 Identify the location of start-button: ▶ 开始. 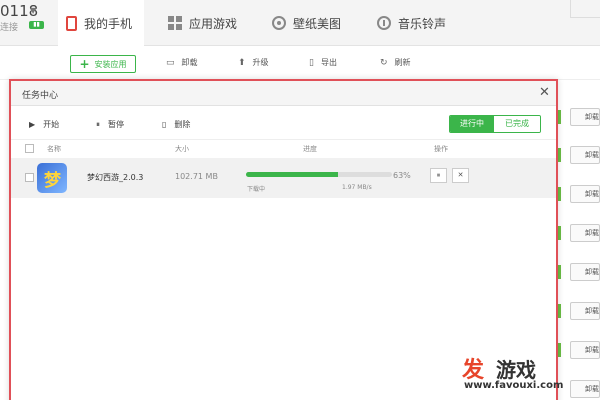
(44, 124).